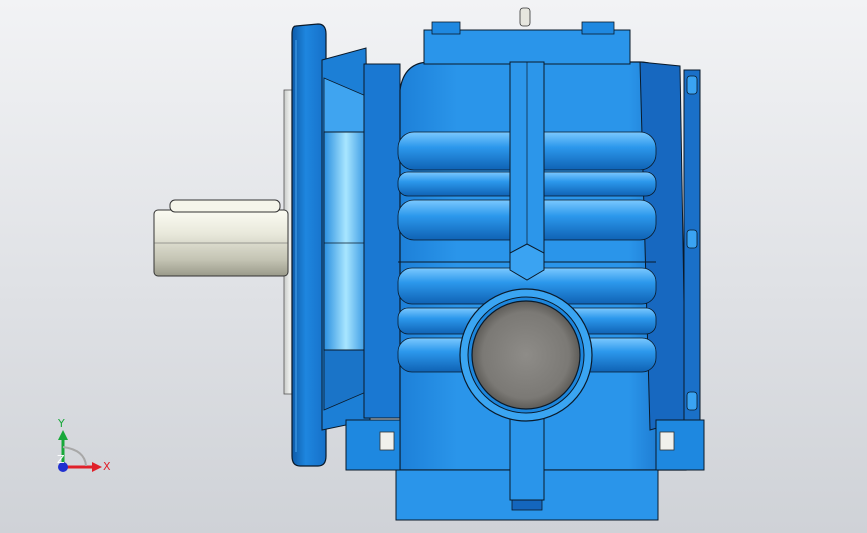 The image size is (867, 533). Describe the element at coordinates (526, 355) in the screenshot. I see `input-bore` at that location.